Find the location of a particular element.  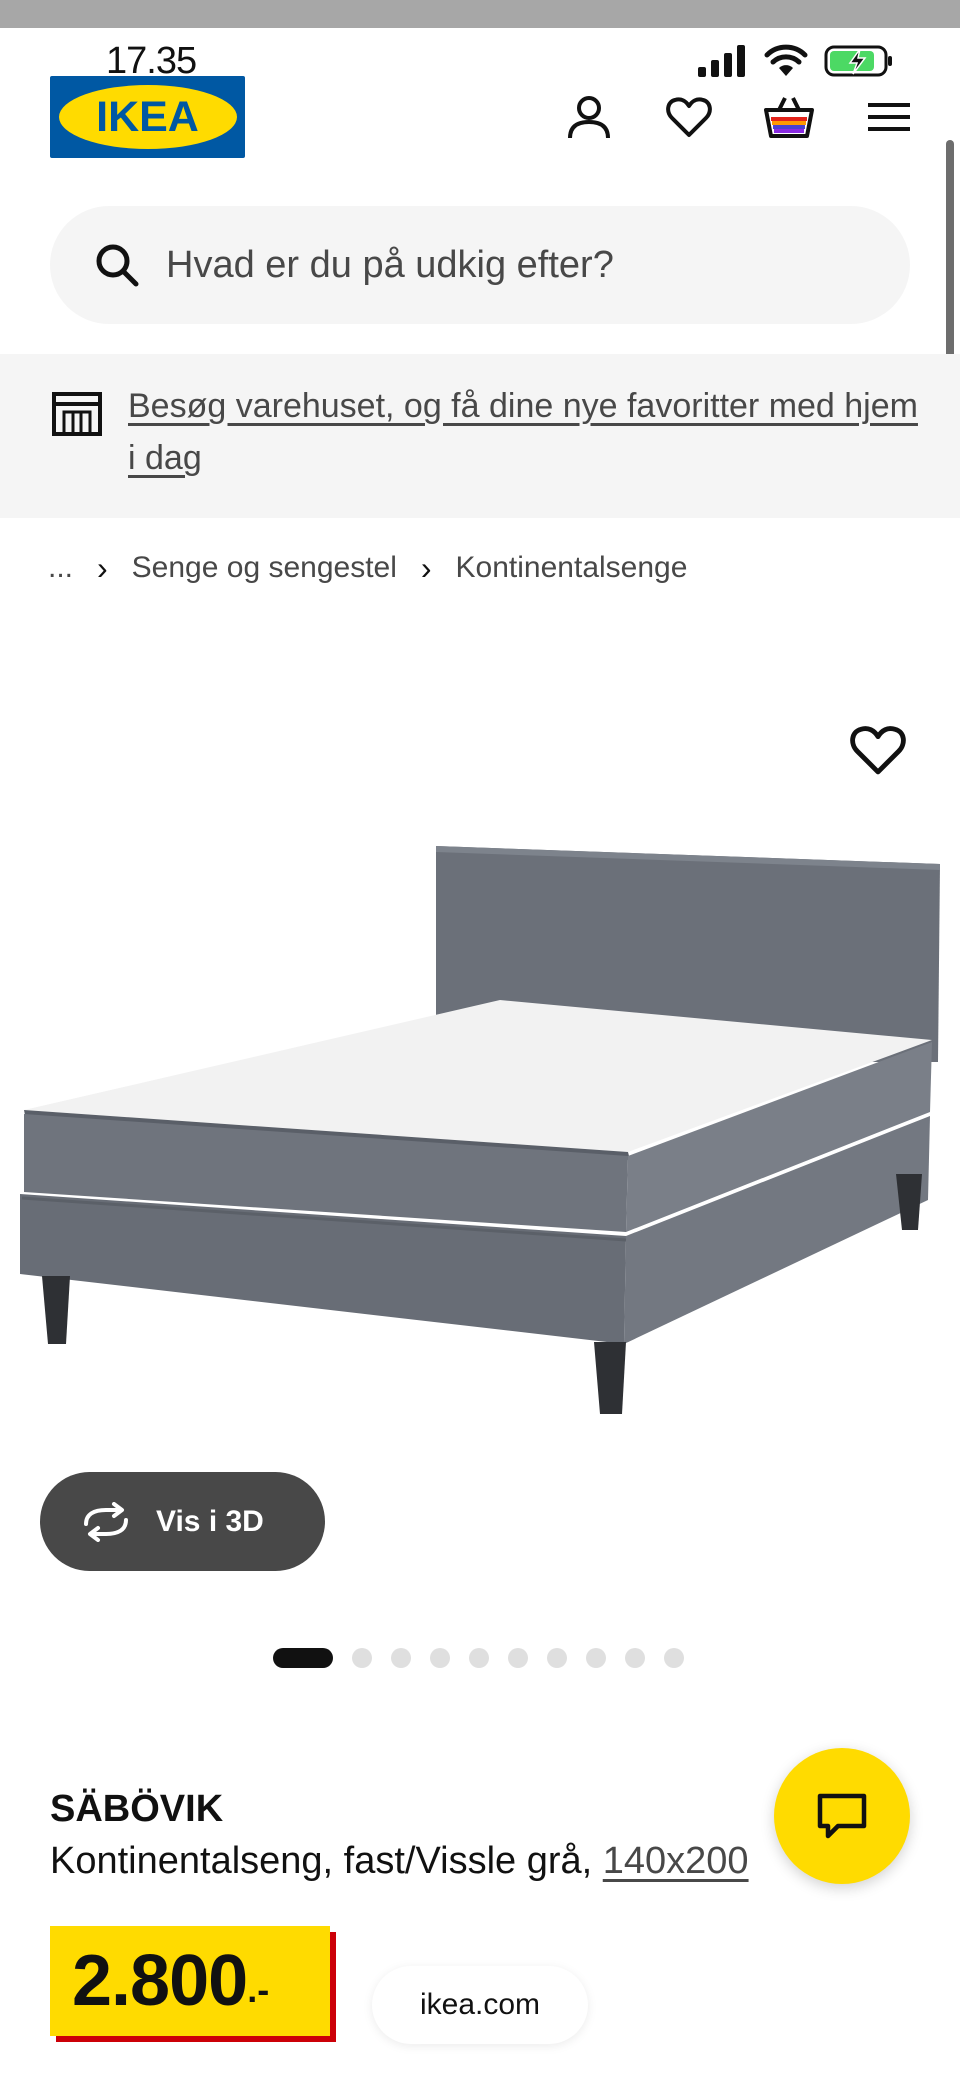

cart-button is located at coordinates (789, 117).